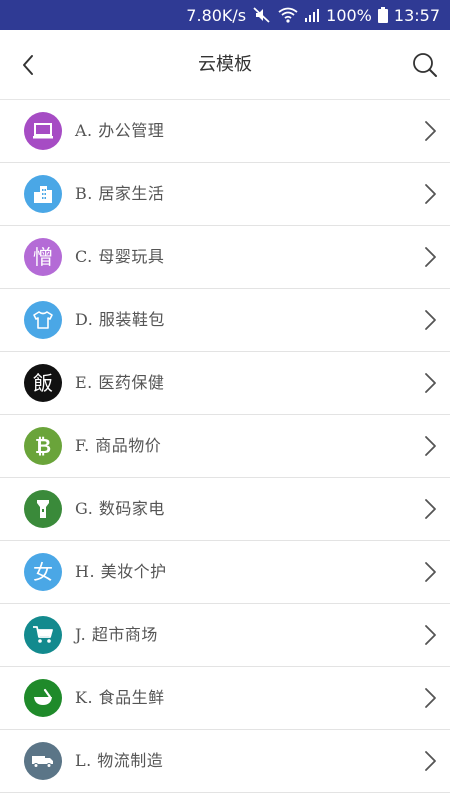 The image size is (450, 800). Describe the element at coordinates (225, 131) in the screenshot. I see `list-item: A. 办公管理` at that location.